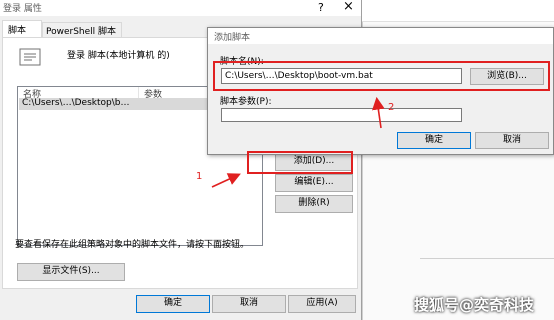  Describe the element at coordinates (391, 107) in the screenshot. I see `annotation-label-two: 2` at that location.